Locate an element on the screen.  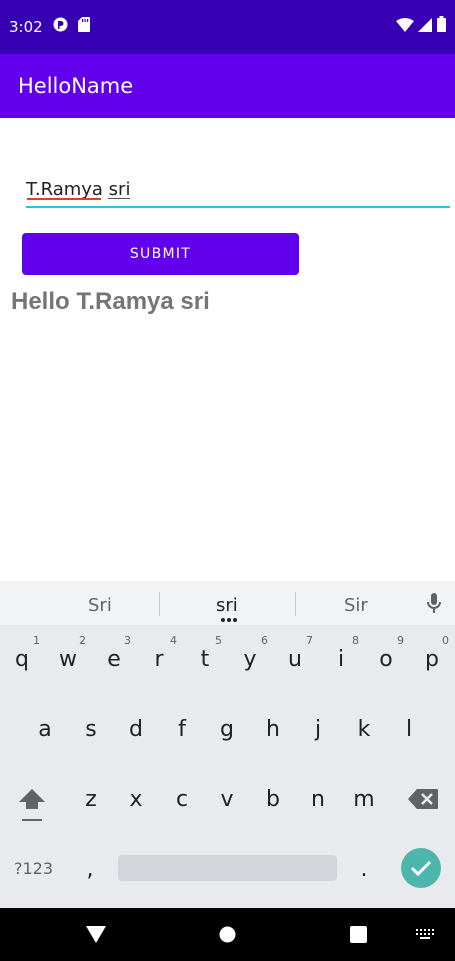
key-d: d is located at coordinates (136, 729).